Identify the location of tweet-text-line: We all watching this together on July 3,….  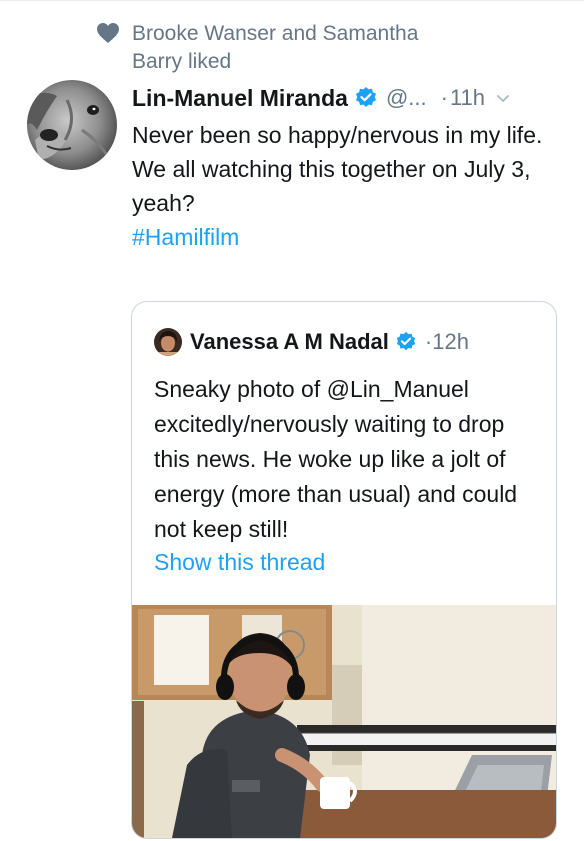
(331, 186).